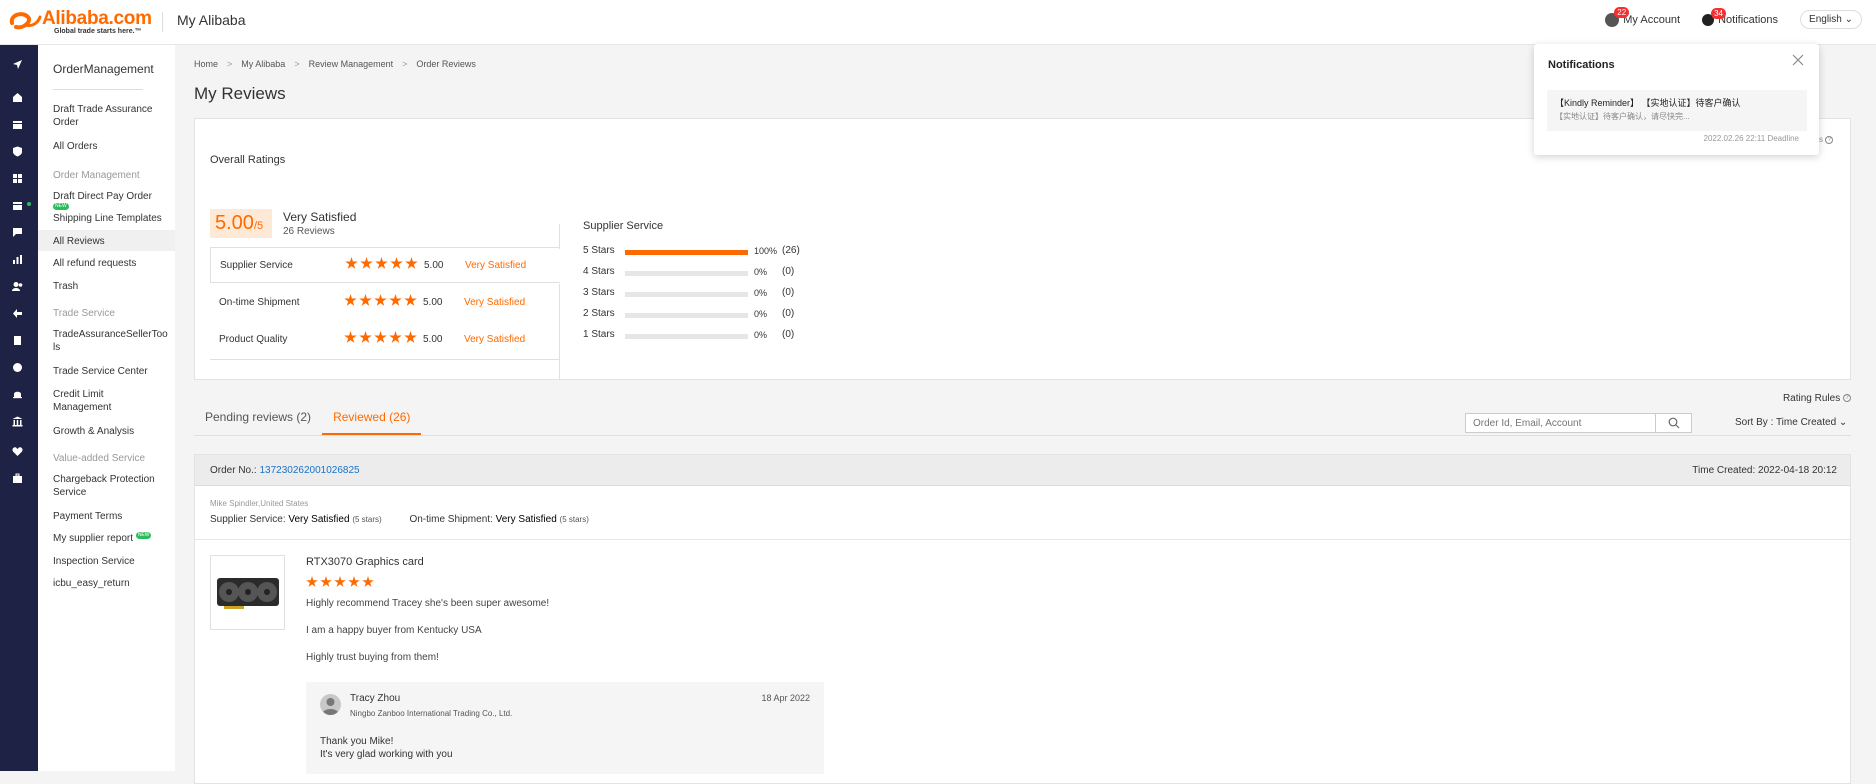 This screenshot has width=1876, height=784. Describe the element at coordinates (17, 64) in the screenshot. I see `send-icon` at that location.